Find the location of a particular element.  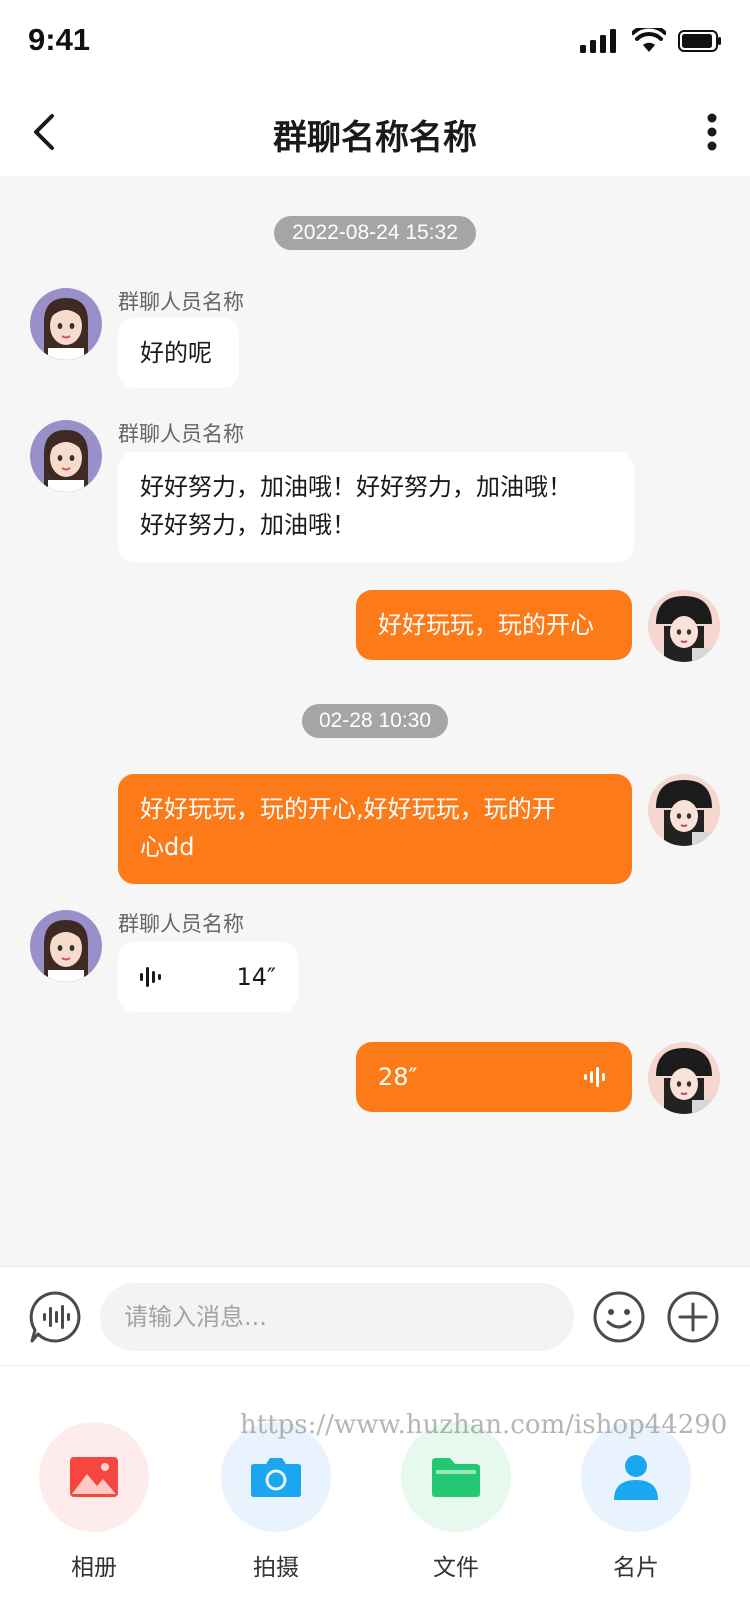

message-bubble-incoming: 好好努力，加油哦！好好努力，加油哦！ 好好努力，加油哦！ is located at coordinates (376, 507).